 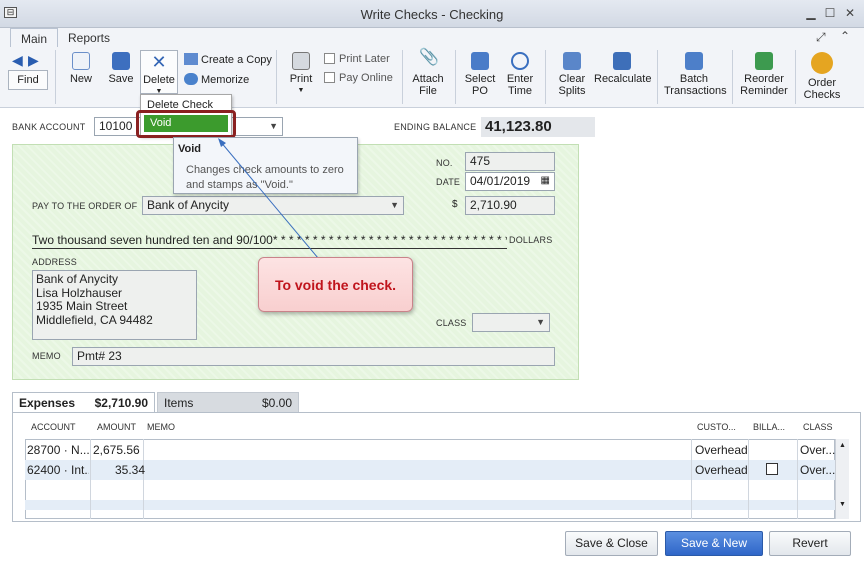 What do you see at coordinates (33, 60) in the screenshot?
I see `forward-arrow-icon: ▶` at bounding box center [33, 60].